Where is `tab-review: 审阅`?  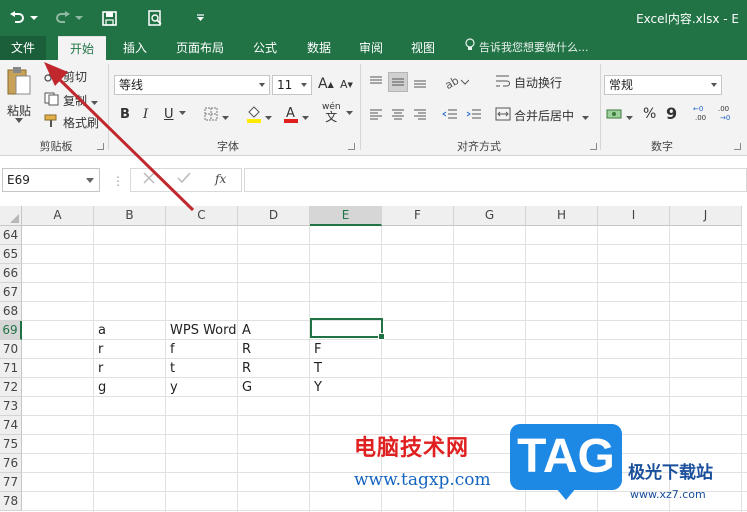
tab-review: 审阅 is located at coordinates (371, 48).